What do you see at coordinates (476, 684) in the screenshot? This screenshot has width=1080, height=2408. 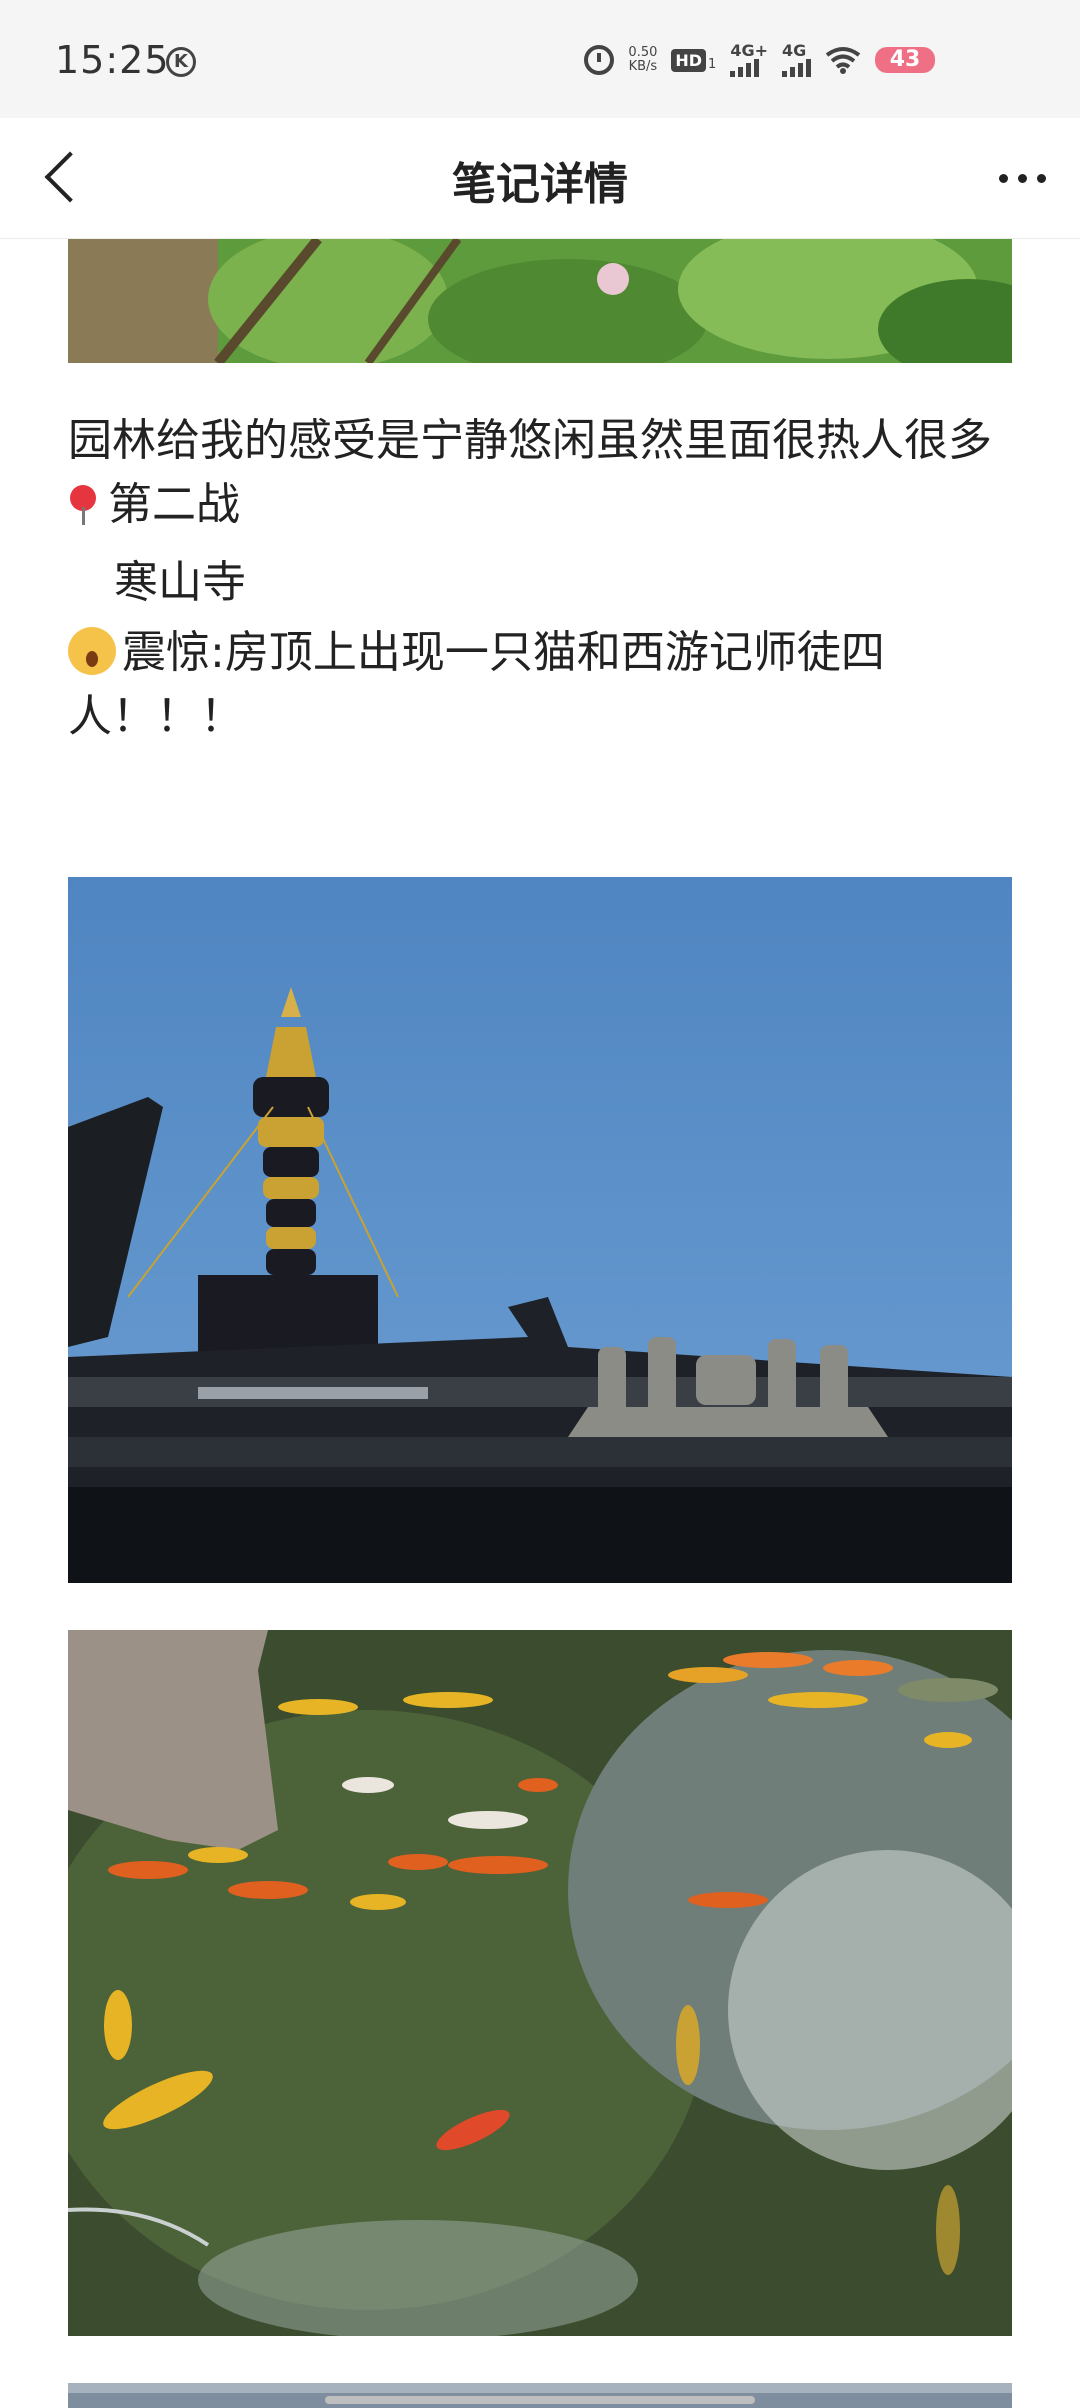 I see `shock-line-text: 震惊:房顶上出现一只猫和西游记师徒四人！！！` at bounding box center [476, 684].